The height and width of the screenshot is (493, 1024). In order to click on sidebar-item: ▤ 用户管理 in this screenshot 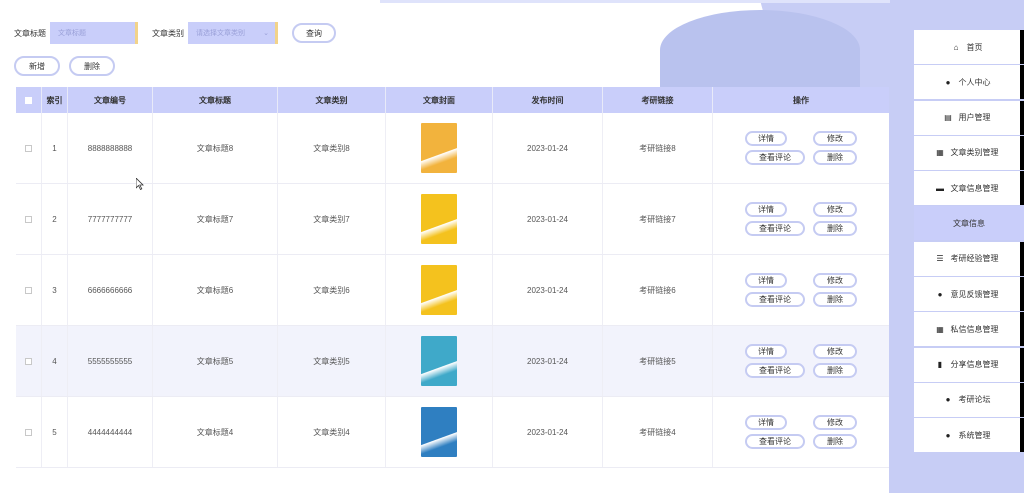, I will do `click(969, 117)`.